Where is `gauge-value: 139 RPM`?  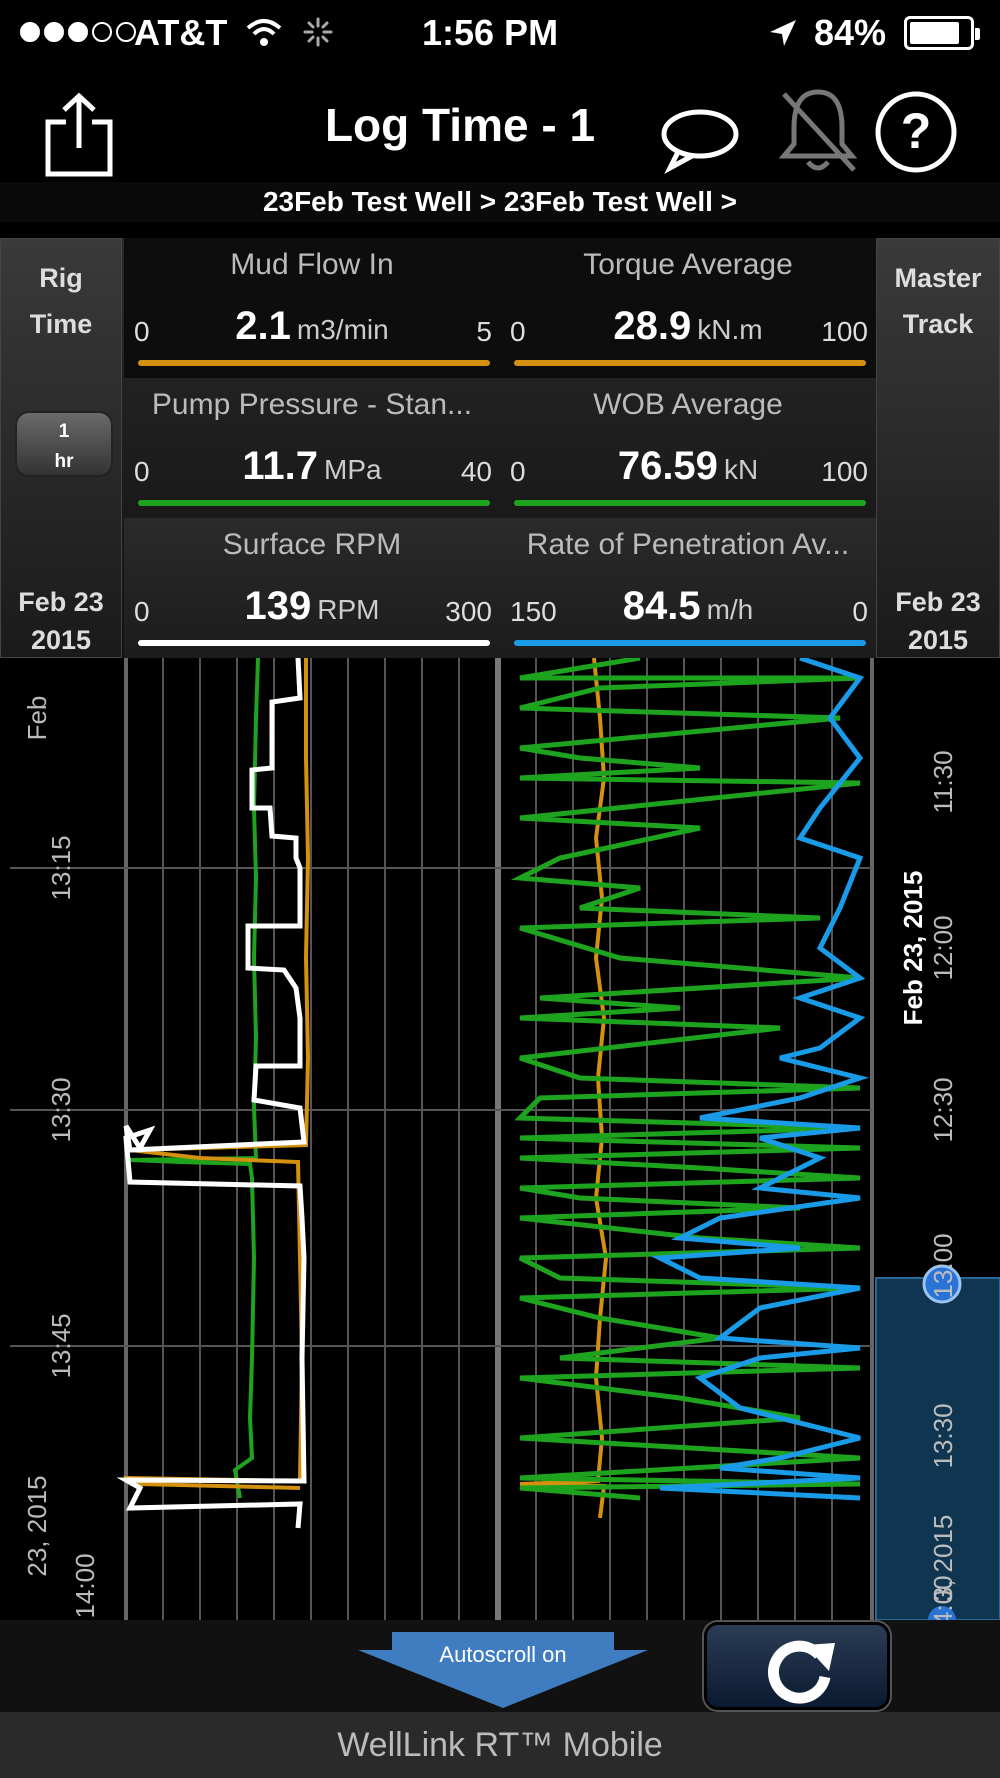
gauge-value: 139 RPM is located at coordinates (312, 606).